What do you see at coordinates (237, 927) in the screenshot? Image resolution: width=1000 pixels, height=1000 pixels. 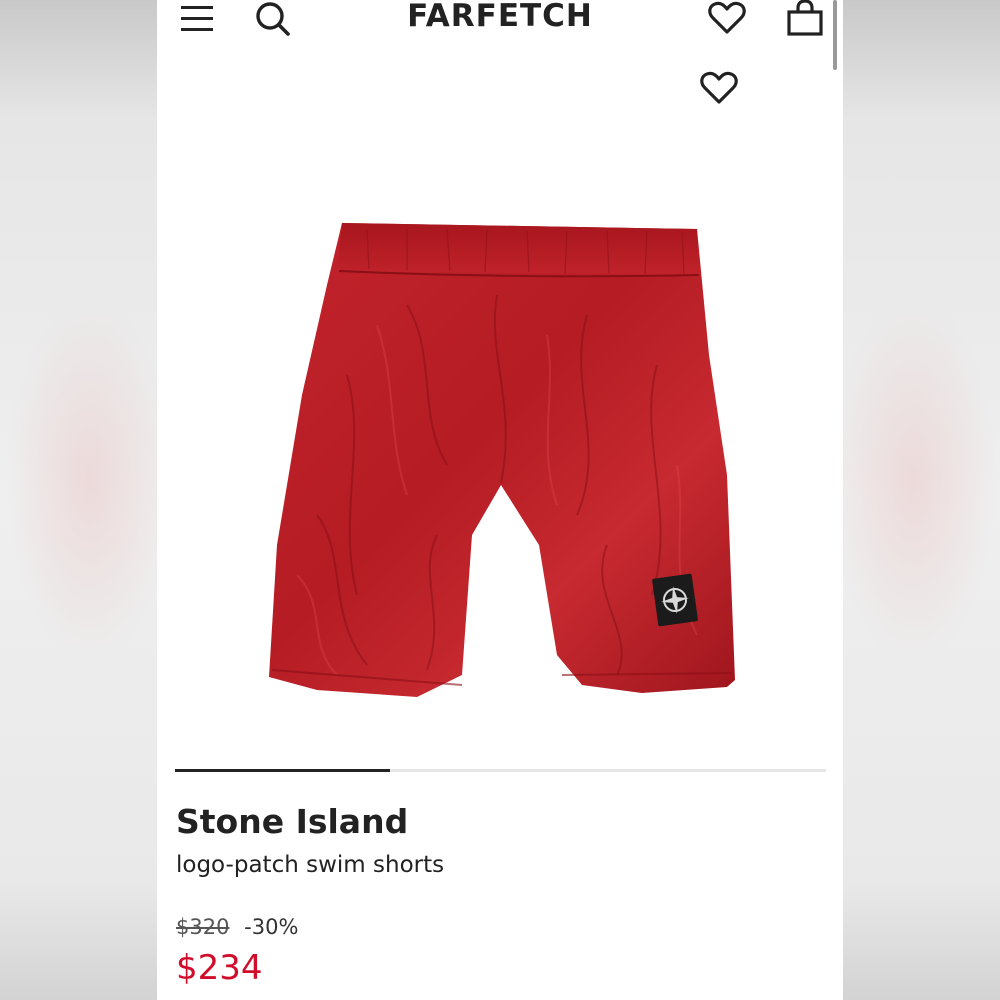 I see `price-row: $320 -30%` at bounding box center [237, 927].